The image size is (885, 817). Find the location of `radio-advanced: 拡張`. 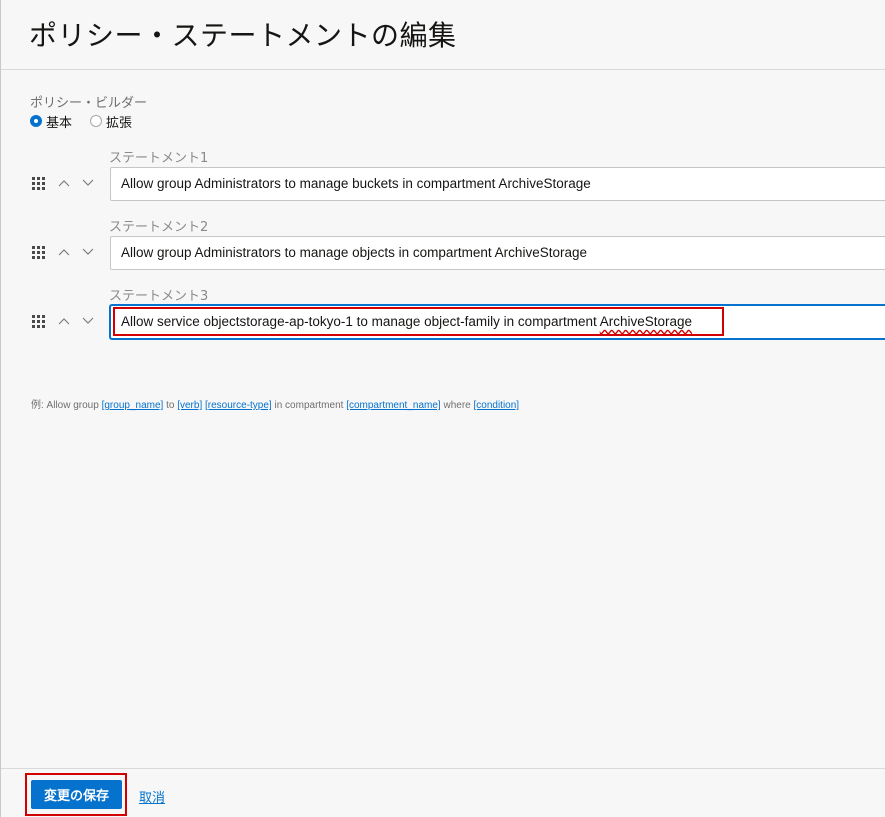

radio-advanced: 拡張 is located at coordinates (111, 121).